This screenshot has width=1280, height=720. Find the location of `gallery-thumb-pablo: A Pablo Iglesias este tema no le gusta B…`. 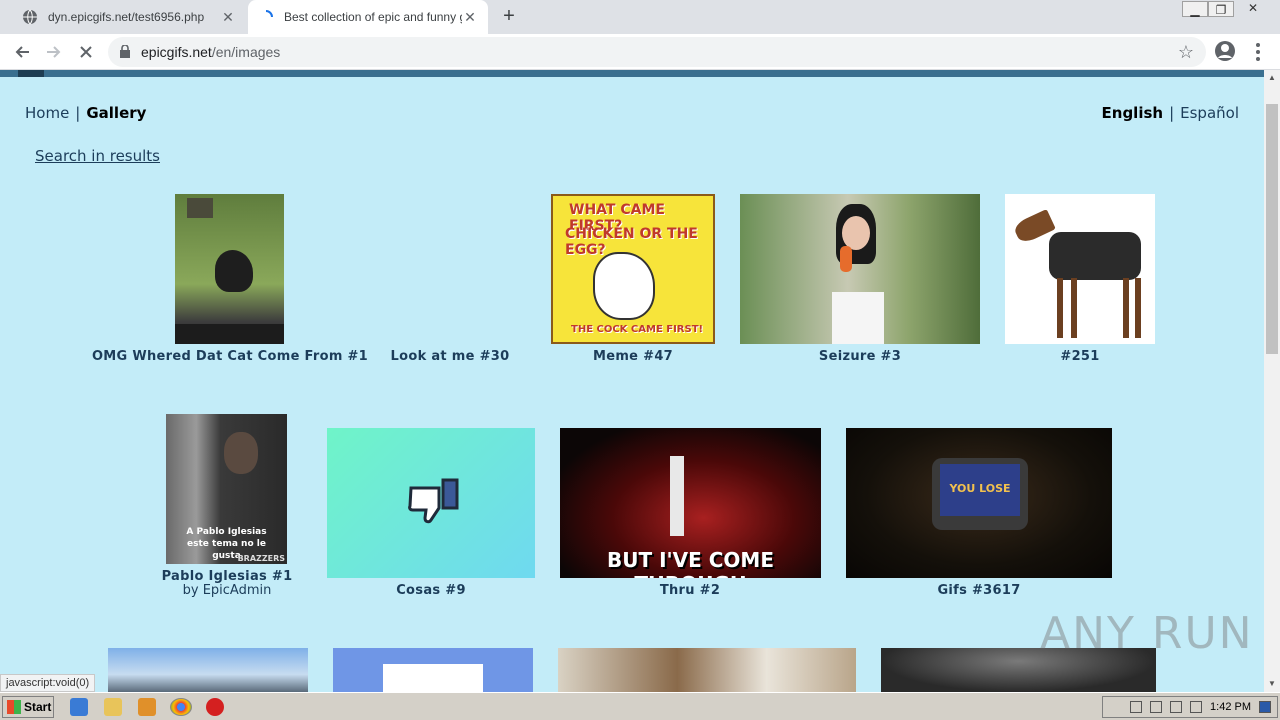

gallery-thumb-pablo: A Pablo Iglesias este tema no le gusta B… is located at coordinates (226, 489).